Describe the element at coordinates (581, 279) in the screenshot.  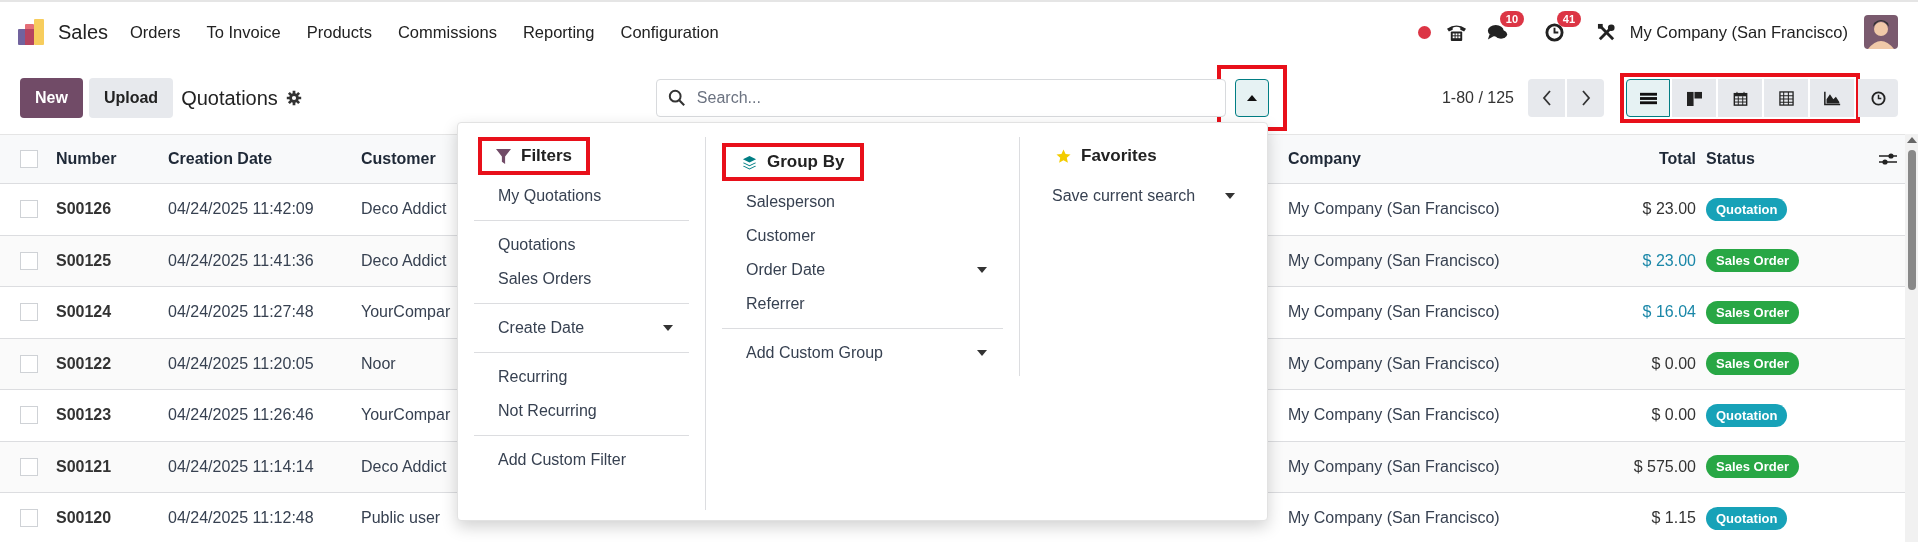
I see `menu-option: Sales Orders` at that location.